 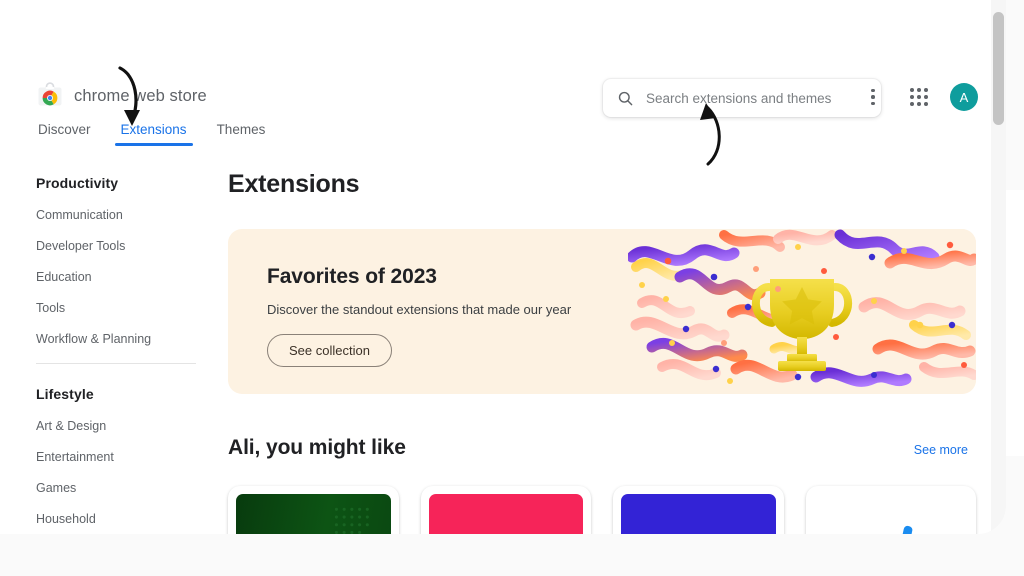 What do you see at coordinates (116, 363) in the screenshot?
I see `sidebar-divider` at bounding box center [116, 363].